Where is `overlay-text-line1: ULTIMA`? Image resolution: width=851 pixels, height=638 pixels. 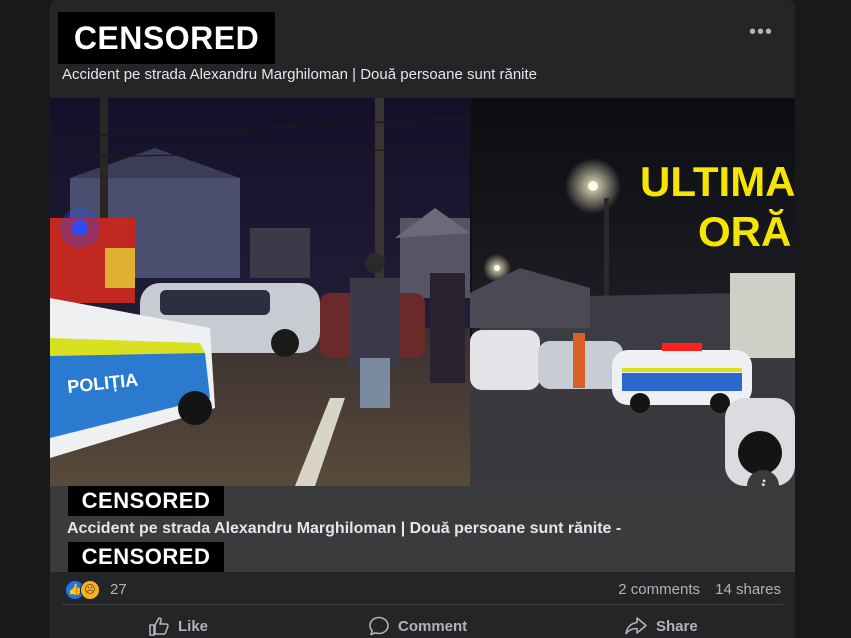 overlay-text-line1: ULTIMA is located at coordinates (717, 181).